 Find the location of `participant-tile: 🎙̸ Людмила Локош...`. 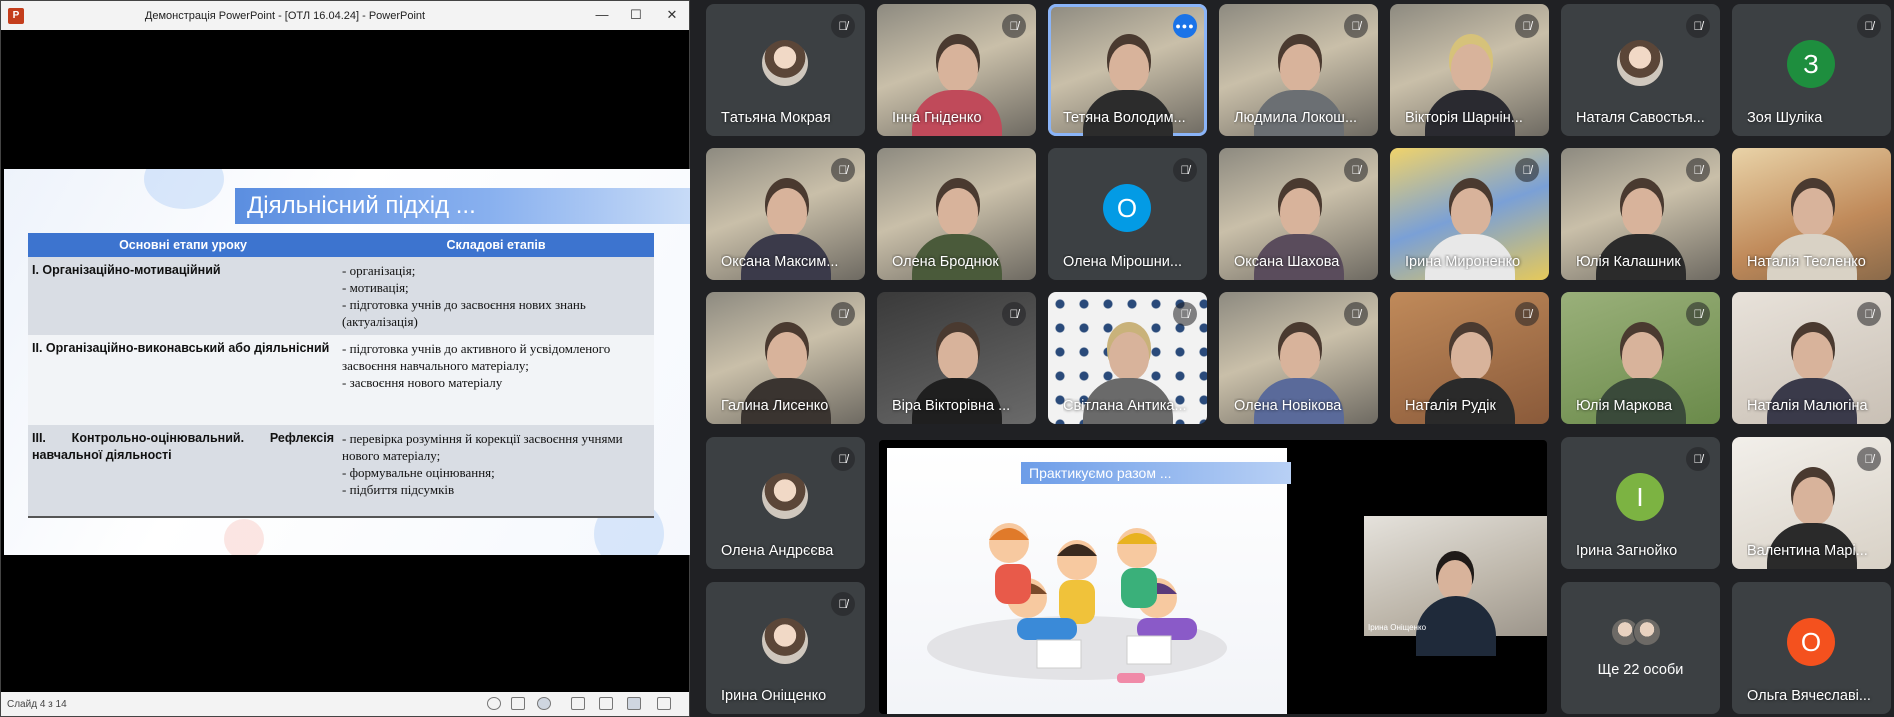

participant-tile: 🎙̸ Людмила Локош... is located at coordinates (1298, 70).